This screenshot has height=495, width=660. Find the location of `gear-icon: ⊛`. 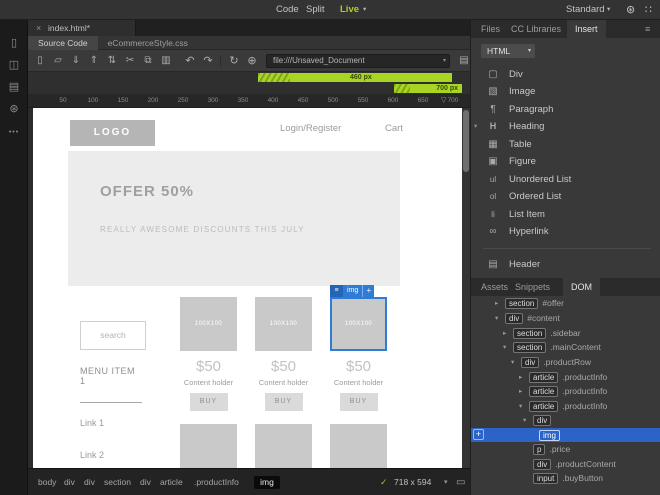

gear-icon: ⊛ is located at coordinates (630, 10).